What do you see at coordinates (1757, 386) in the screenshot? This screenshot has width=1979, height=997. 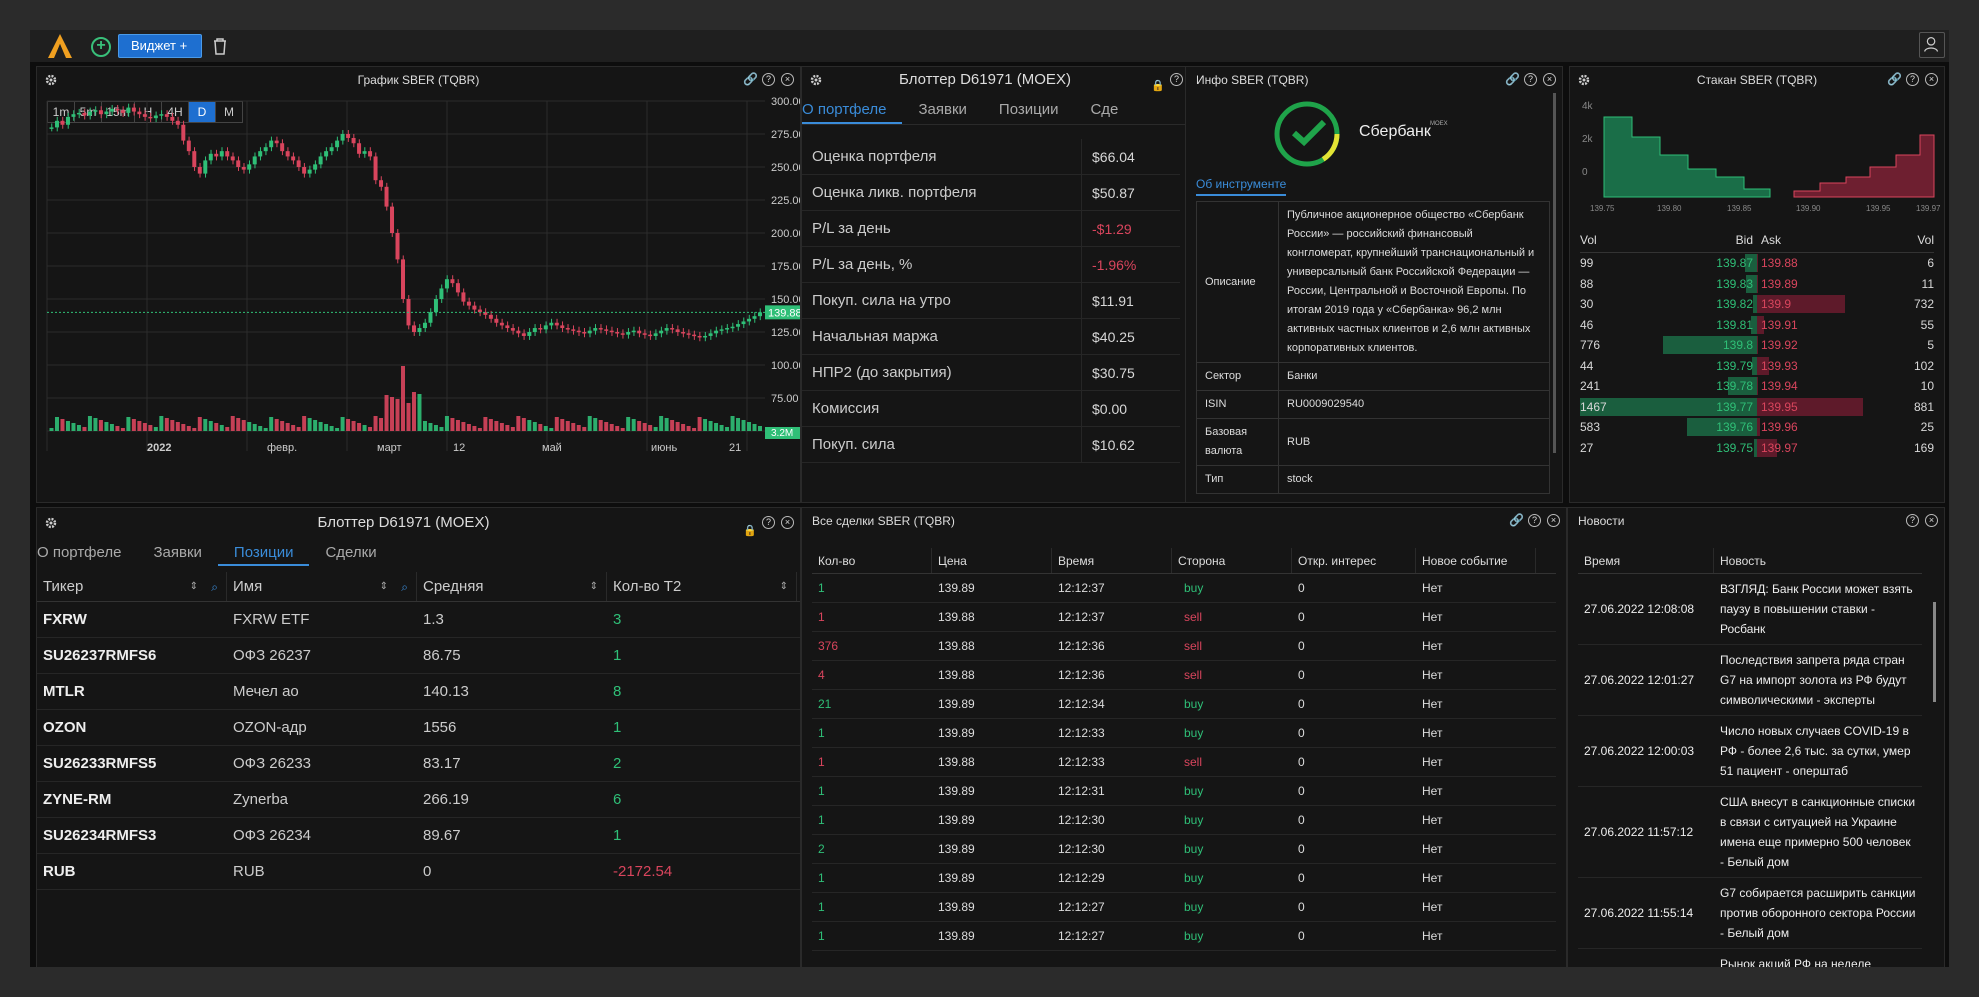 I see `orderbook-row: 241 139.78 139.94 10` at bounding box center [1757, 386].